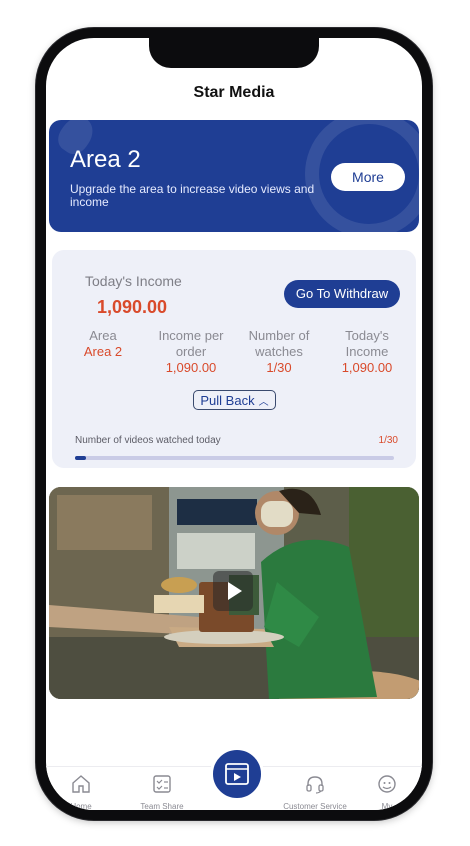 This screenshot has width=470, height=846. I want to click on more-button: More, so click(368, 177).